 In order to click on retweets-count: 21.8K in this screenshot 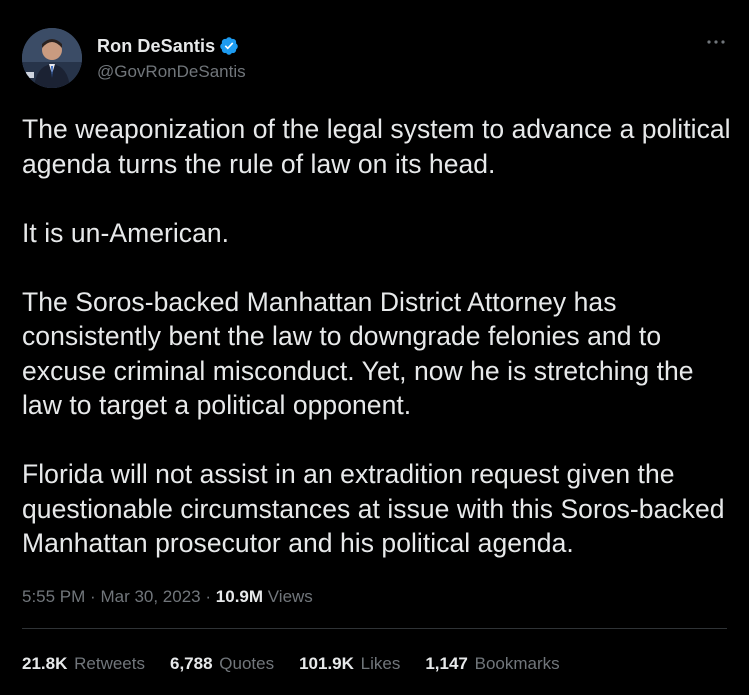, I will do `click(45, 663)`.